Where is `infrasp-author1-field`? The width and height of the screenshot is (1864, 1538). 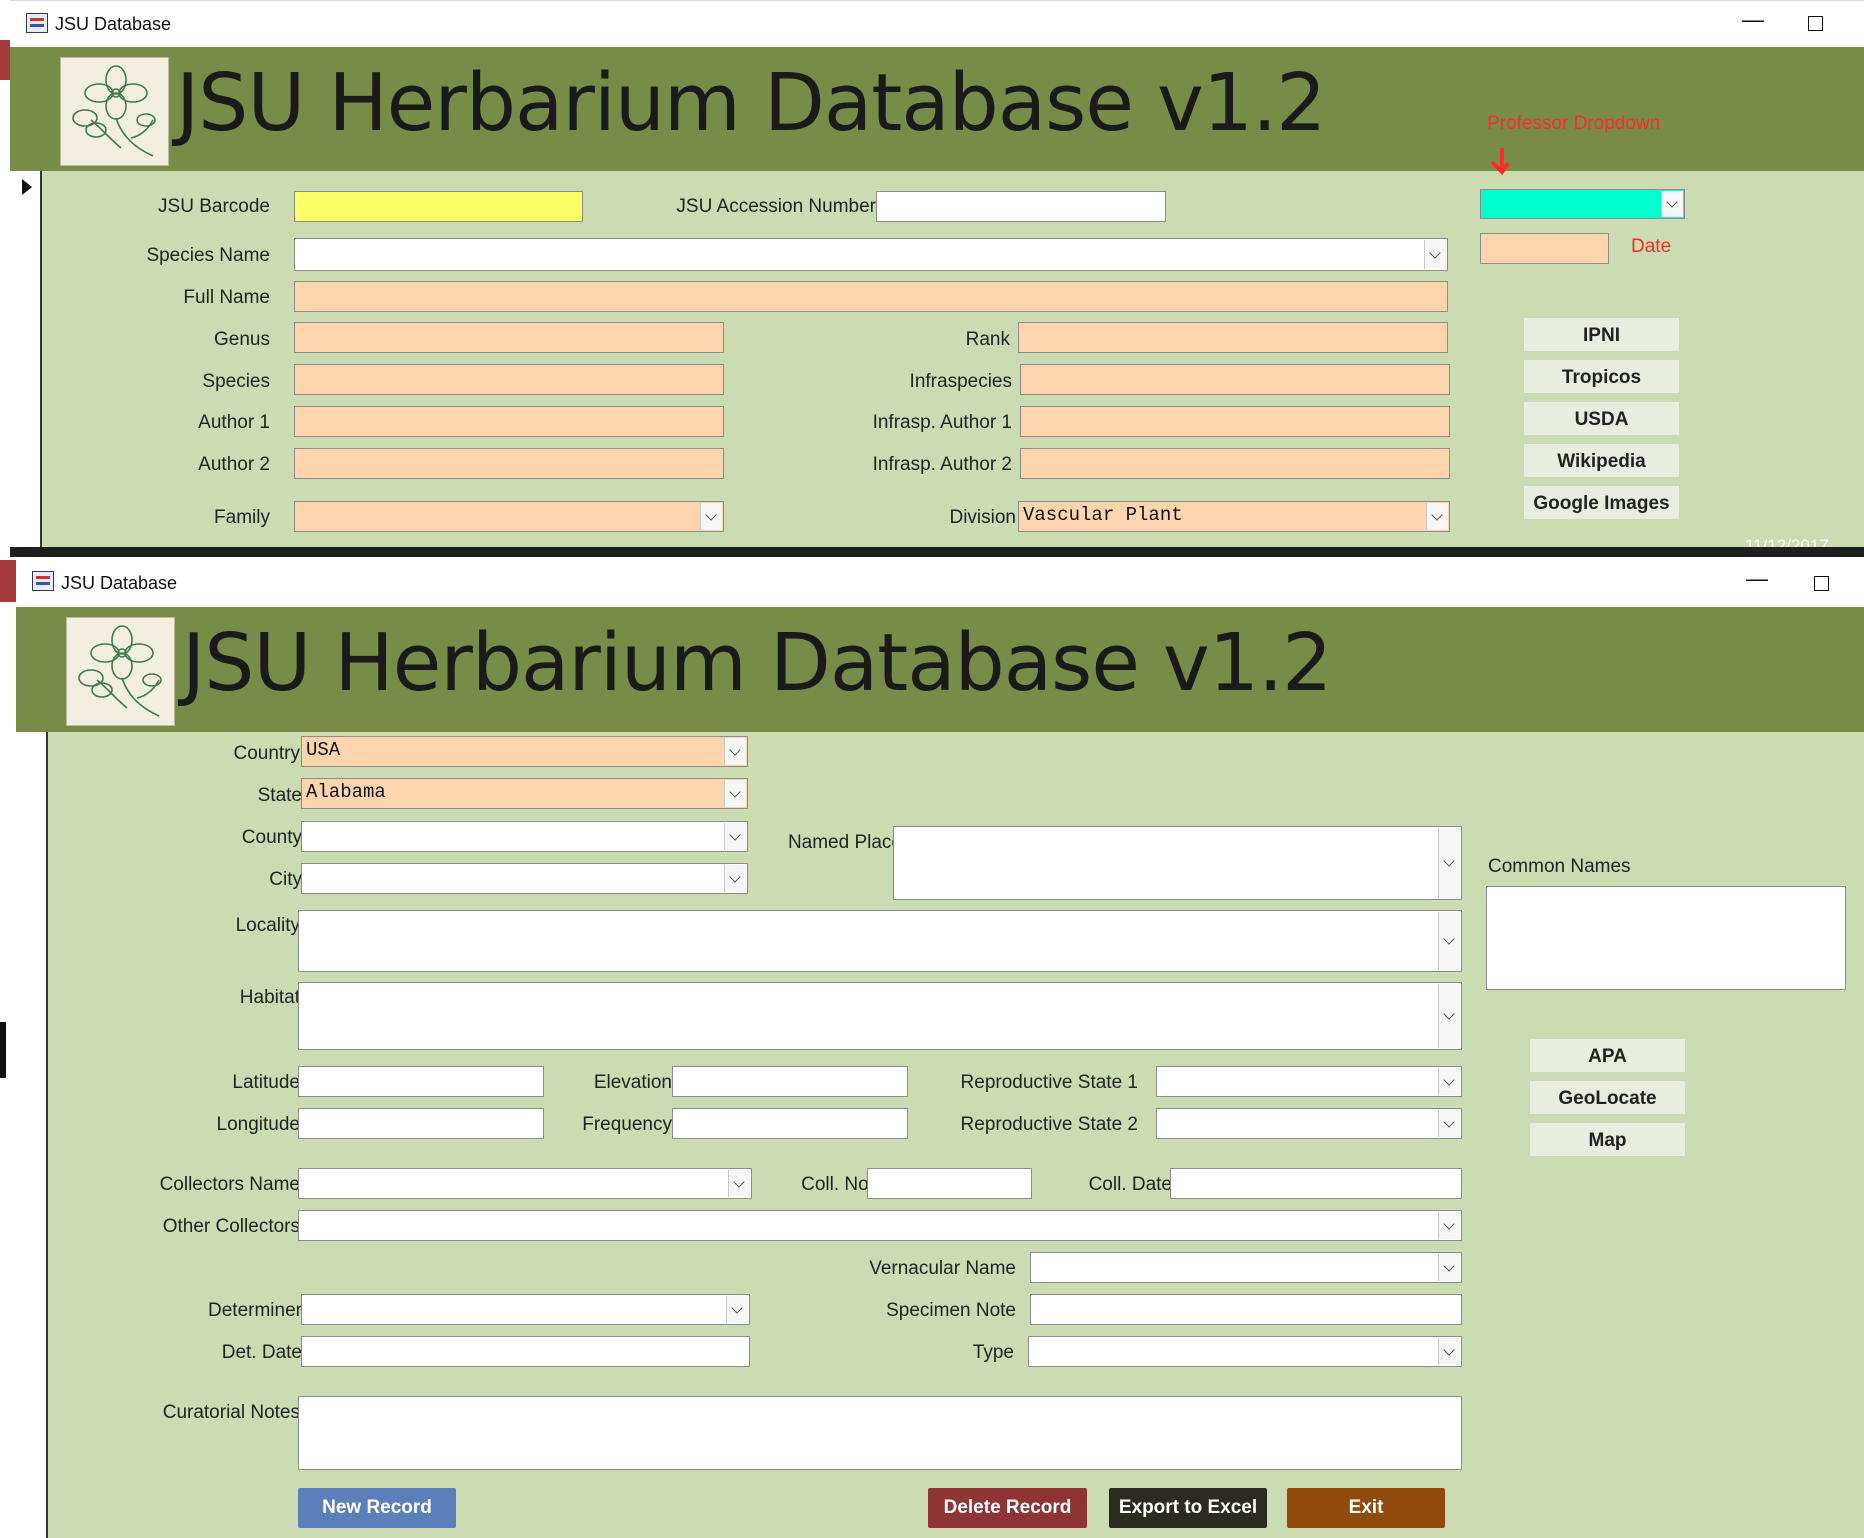 infrasp-author1-field is located at coordinates (1235, 421).